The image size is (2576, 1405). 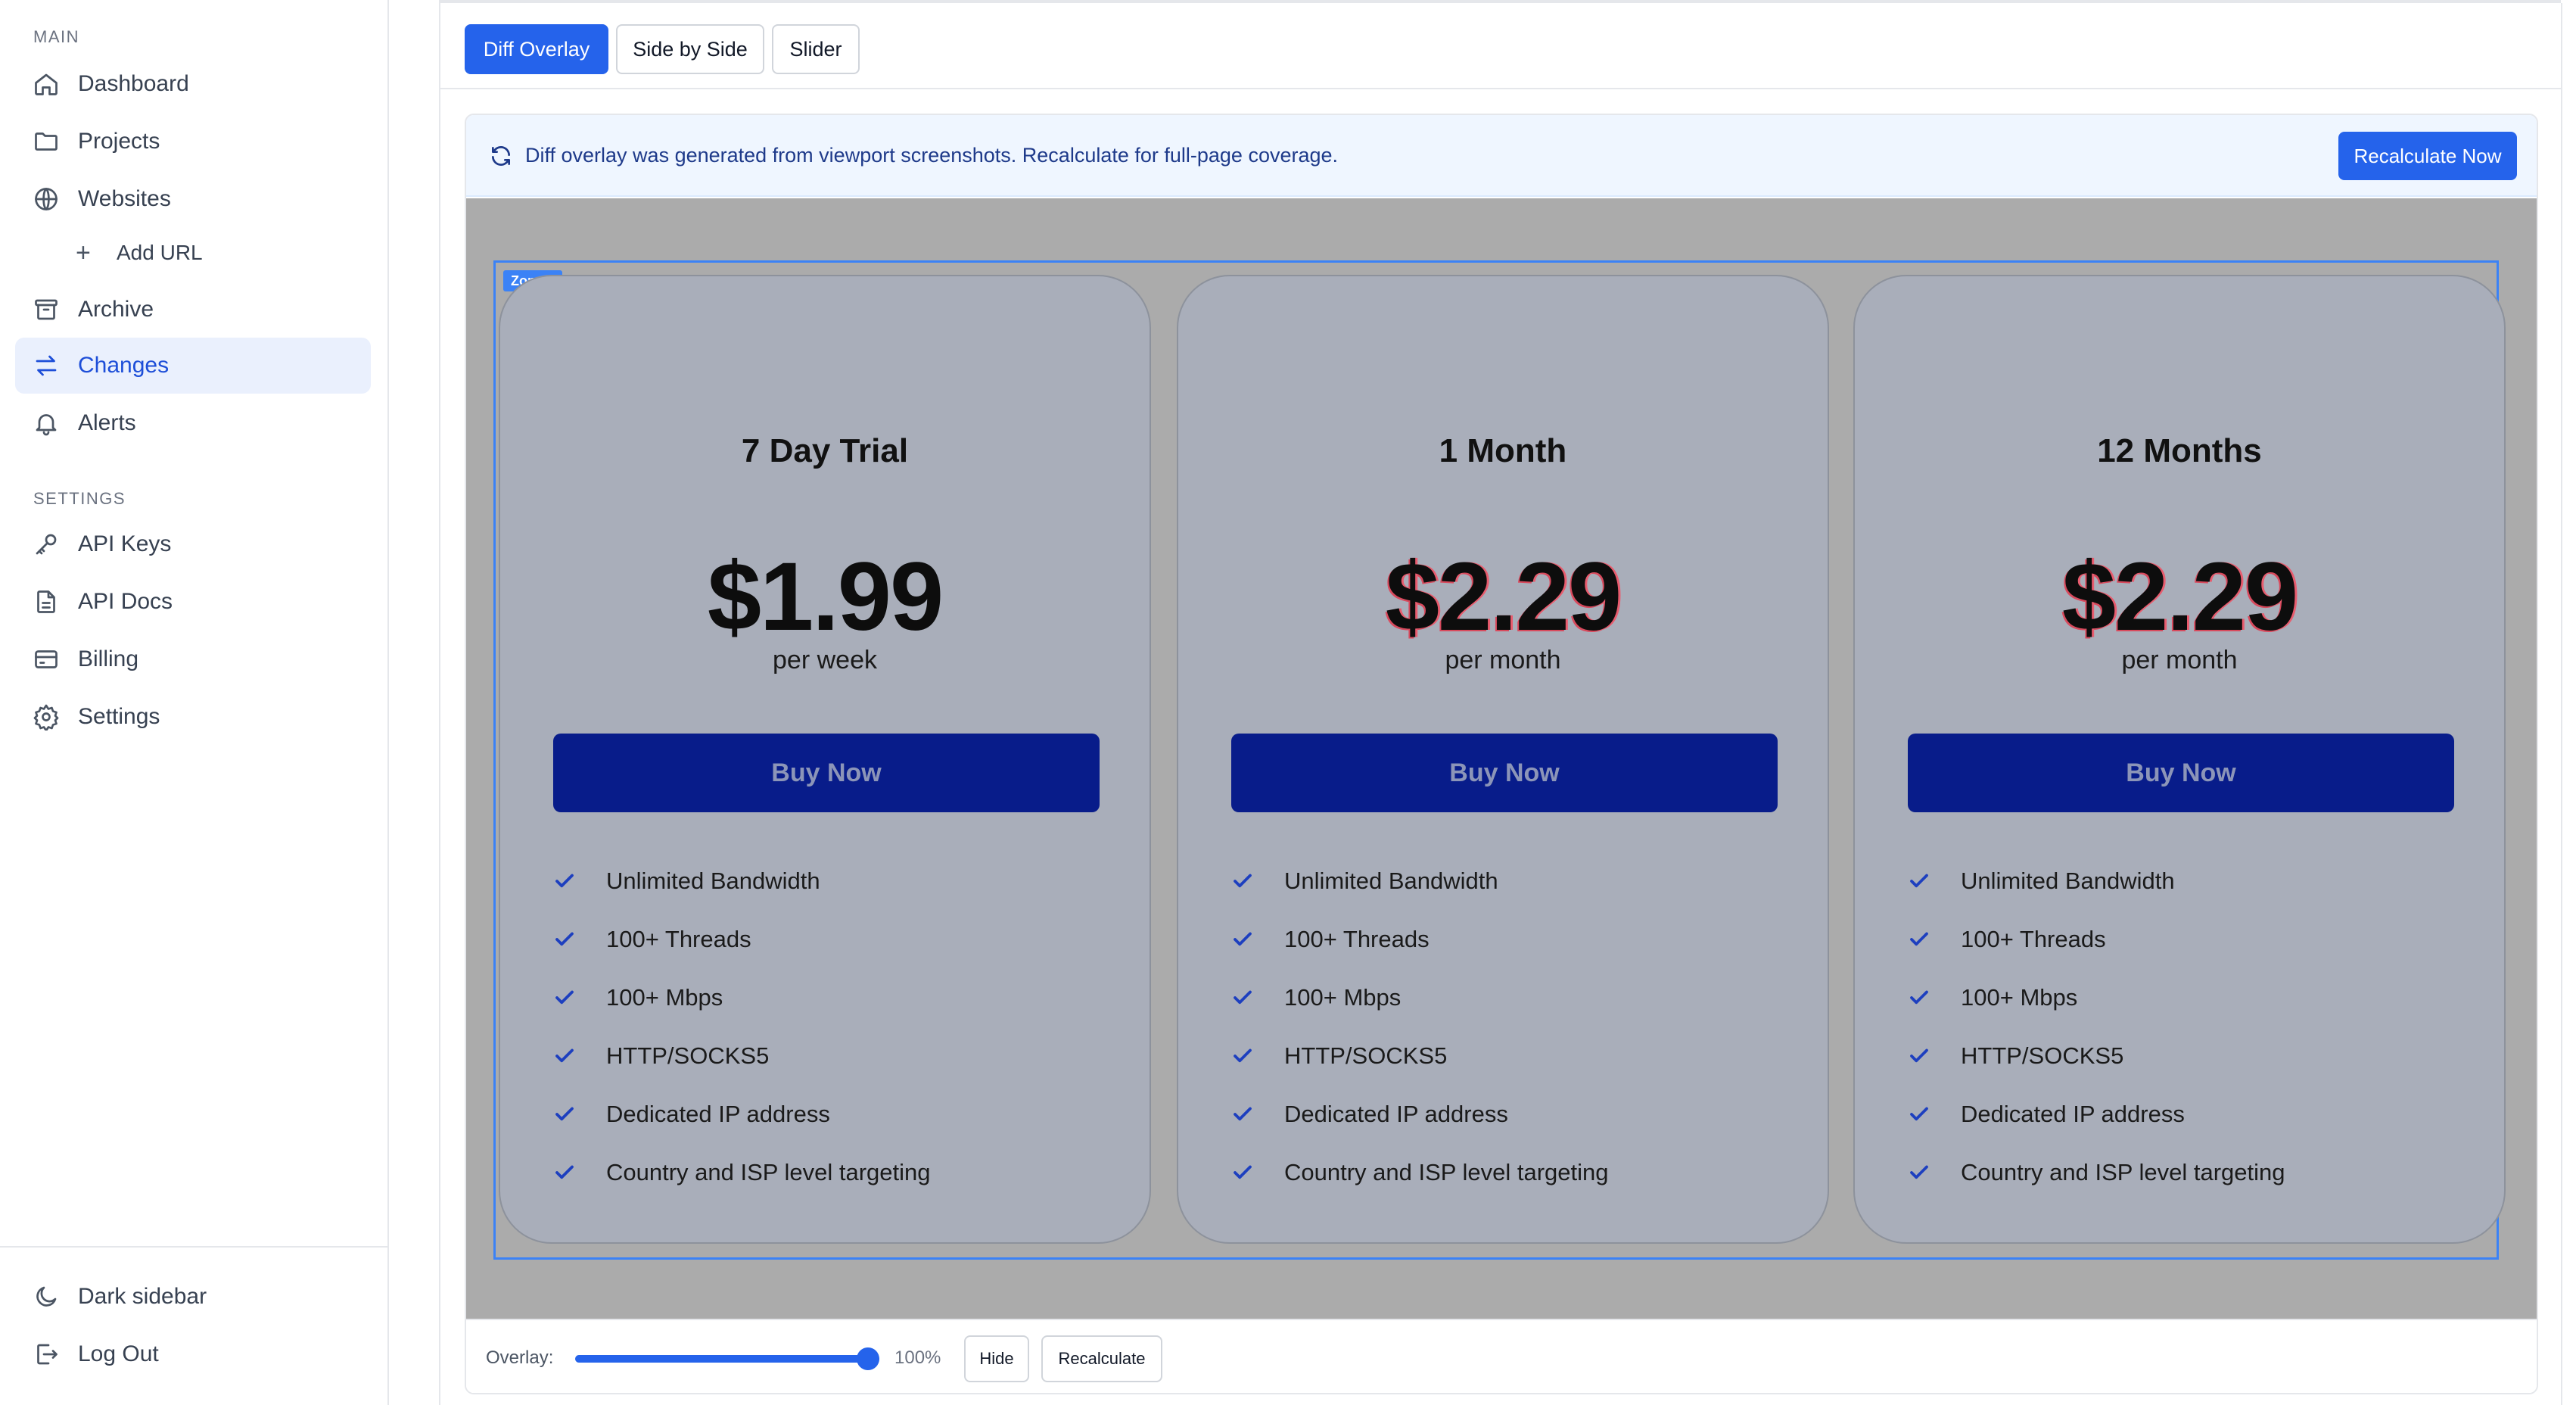 What do you see at coordinates (46, 309) in the screenshot?
I see `archive-icon` at bounding box center [46, 309].